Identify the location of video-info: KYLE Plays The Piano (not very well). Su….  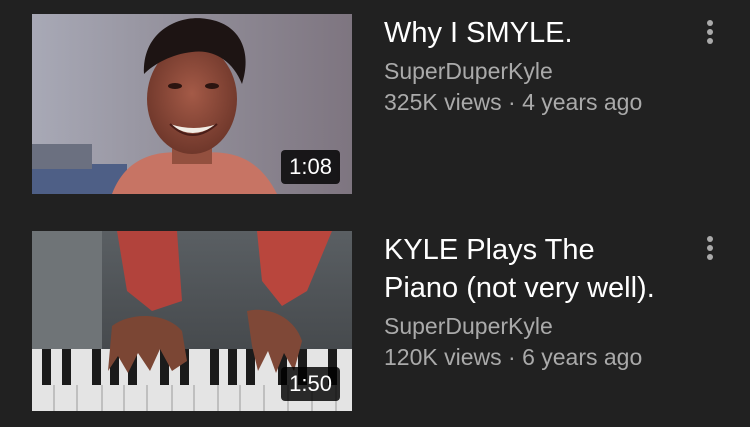
(529, 302).